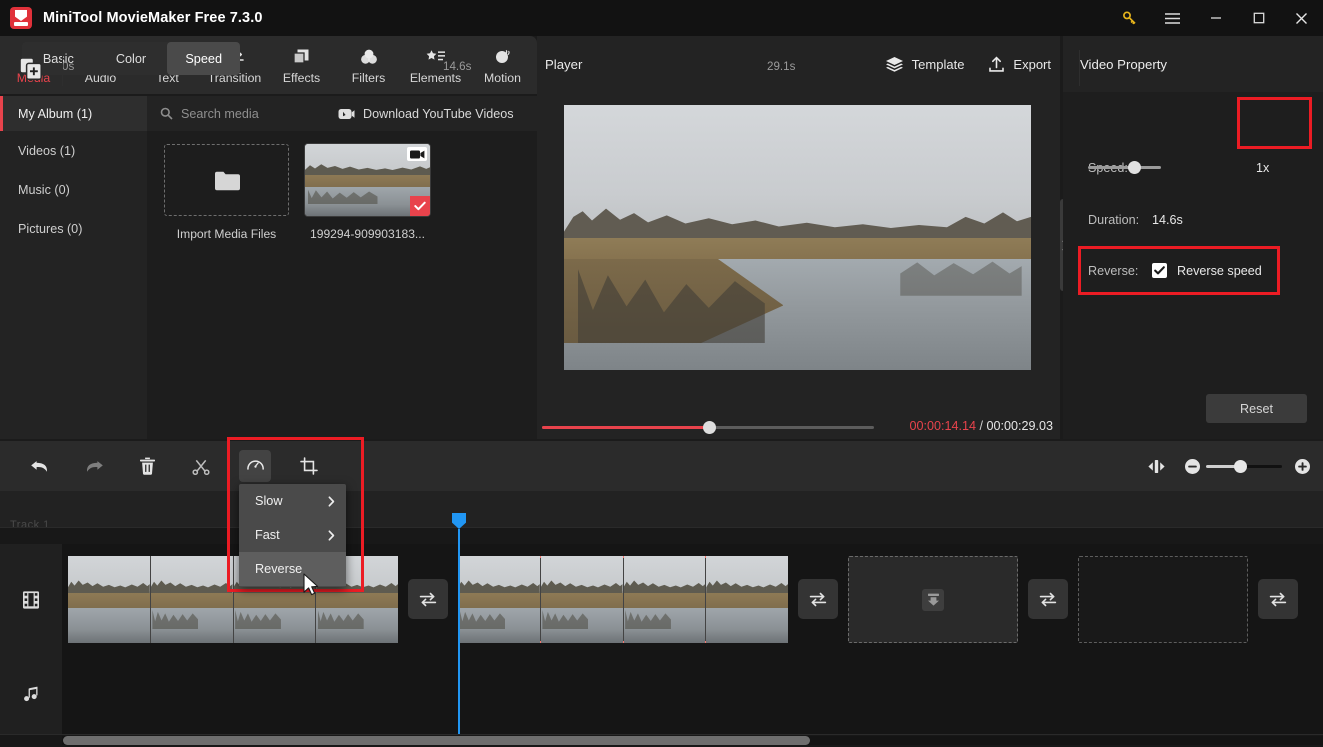 This screenshot has width=1323, height=747. What do you see at coordinates (153, 18) in the screenshot?
I see `app-title: MiniTool MovieMaker Free 7.3.0` at bounding box center [153, 18].